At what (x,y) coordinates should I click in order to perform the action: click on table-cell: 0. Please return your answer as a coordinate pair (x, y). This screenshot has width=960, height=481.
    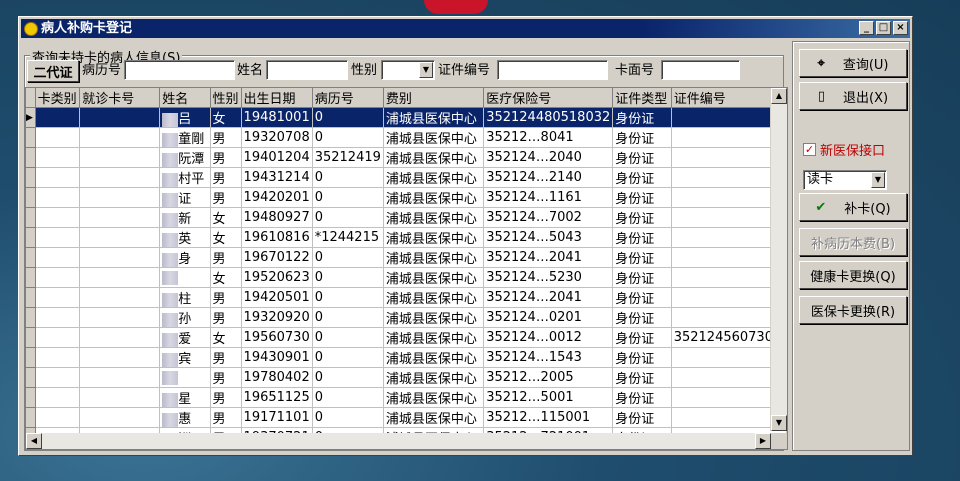
    Looking at the image, I should click on (348, 197).